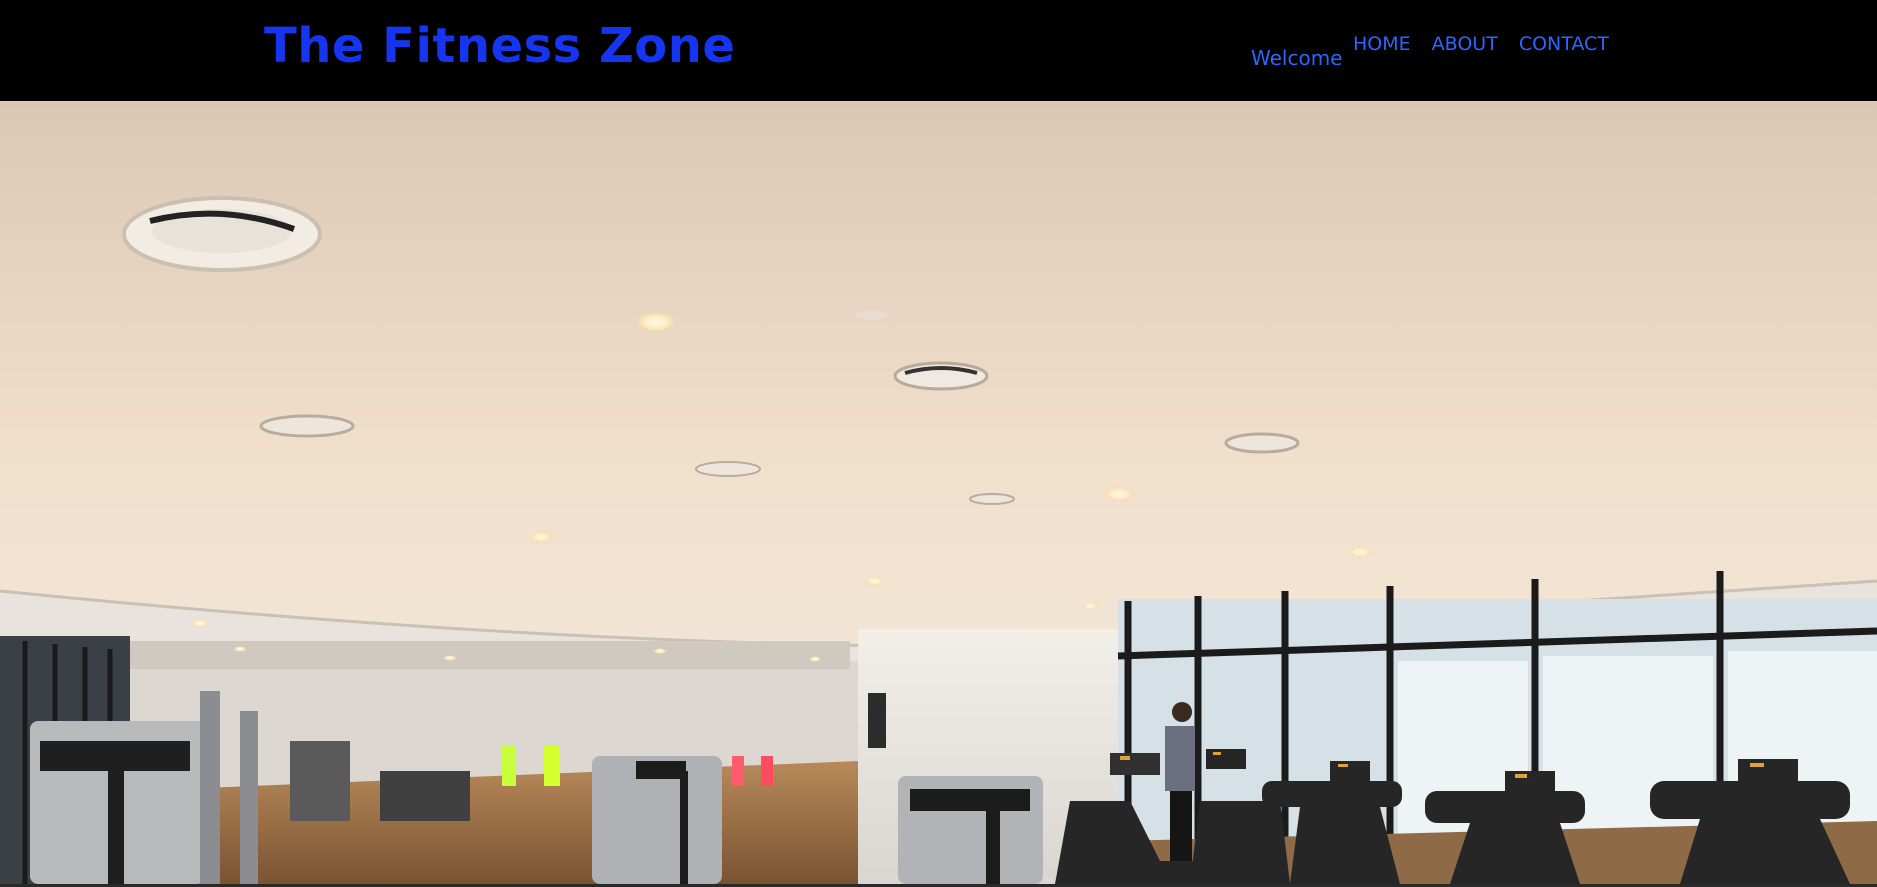 This screenshot has width=1877, height=887. I want to click on nav-contact-link: CONTACT, so click(1564, 44).